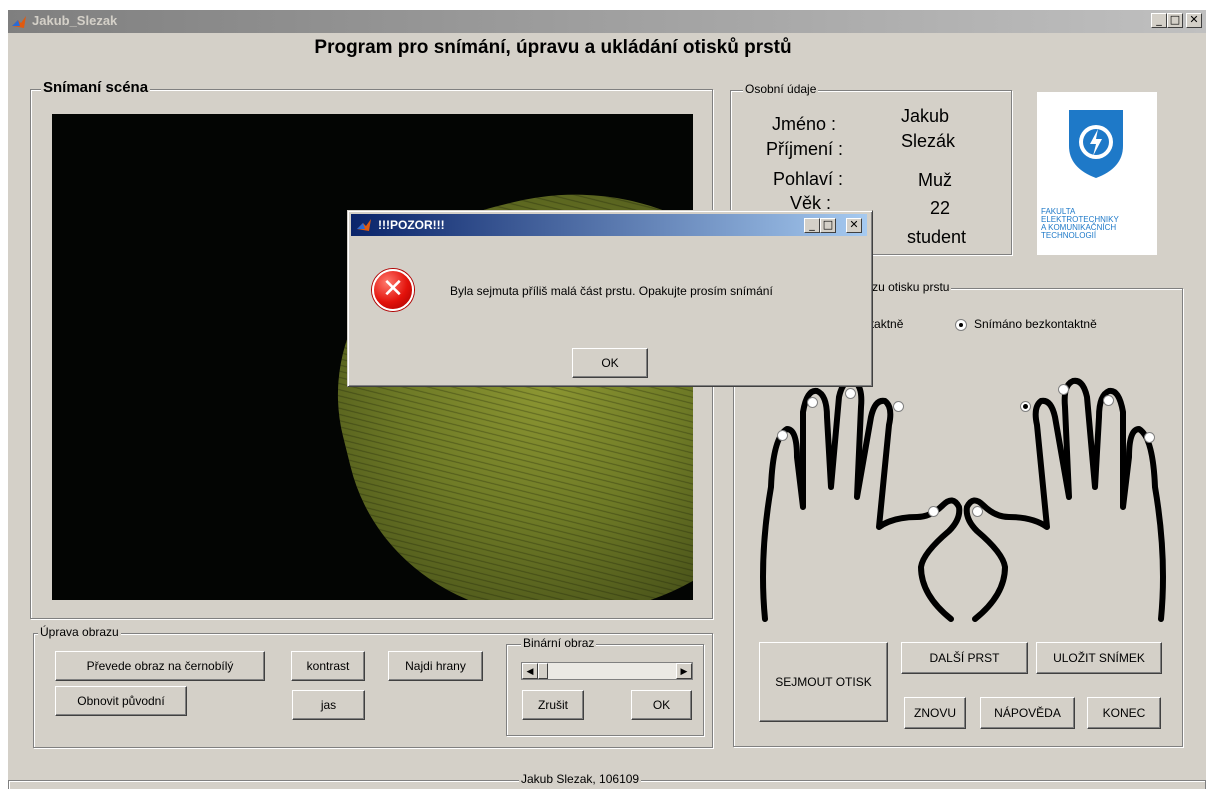 This screenshot has height=789, width=1213. I want to click on slider-thumb, so click(543, 671).